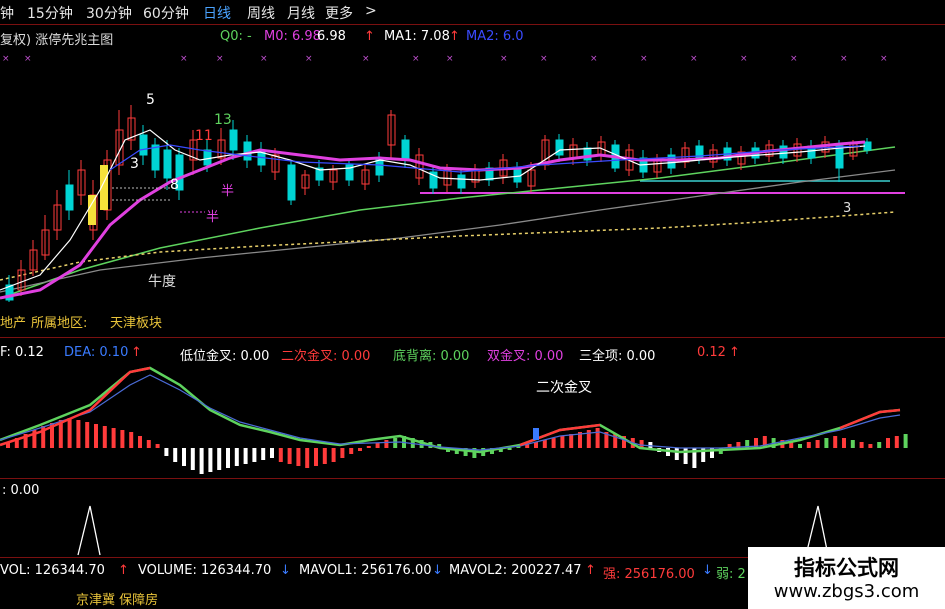 The width and height of the screenshot is (945, 609). What do you see at coordinates (515, 570) in the screenshot?
I see `mavol2-readout: MAVOL2: 200227.47` at bounding box center [515, 570].